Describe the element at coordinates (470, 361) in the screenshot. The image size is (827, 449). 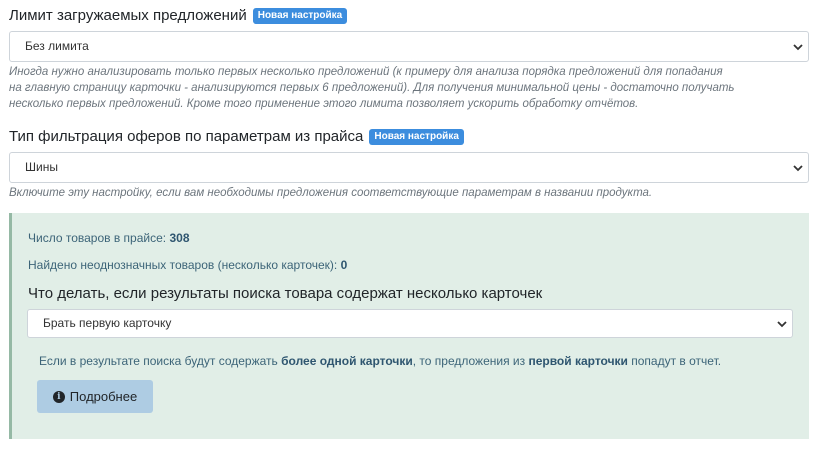
I see `info-text: , то предложения из` at that location.